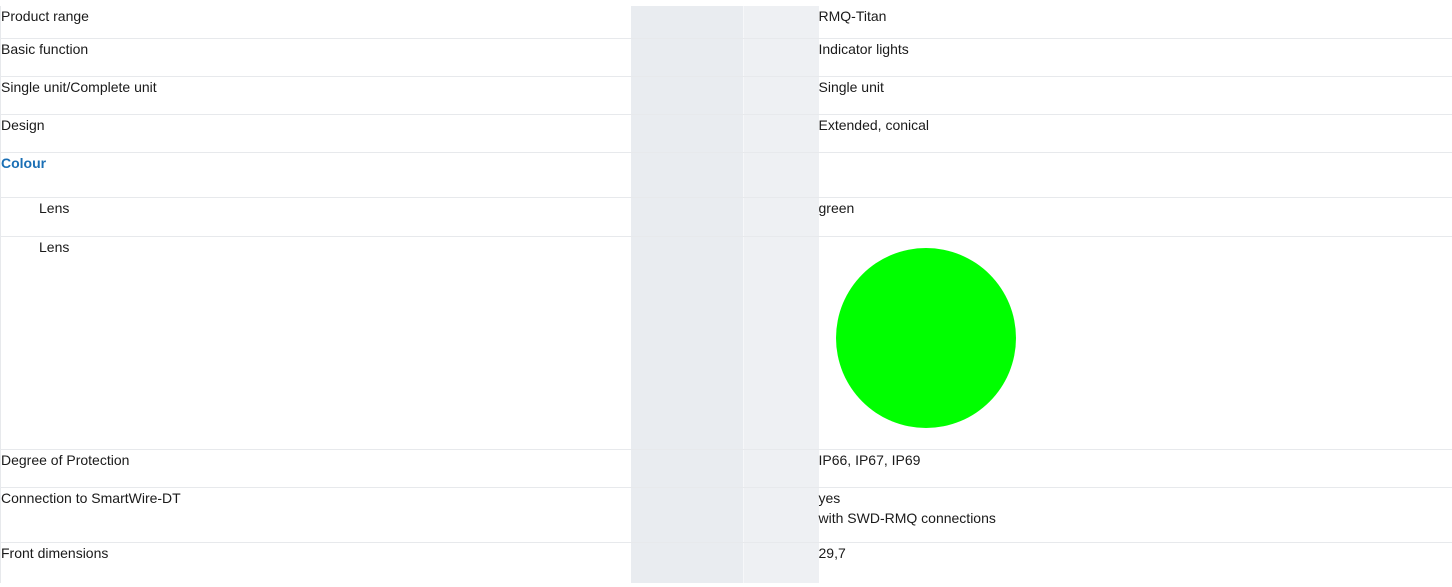 This screenshot has width=1452, height=587. I want to click on spec-section-colour: Colour, so click(726, 175).